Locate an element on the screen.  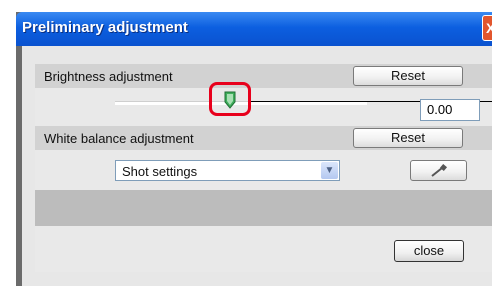
footer-row: close is located at coordinates (263, 249).